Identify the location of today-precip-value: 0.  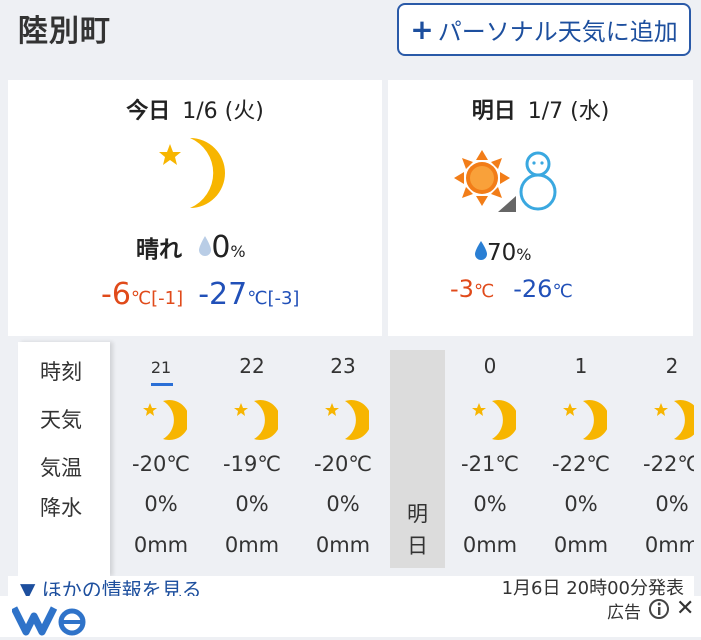
(221, 247).